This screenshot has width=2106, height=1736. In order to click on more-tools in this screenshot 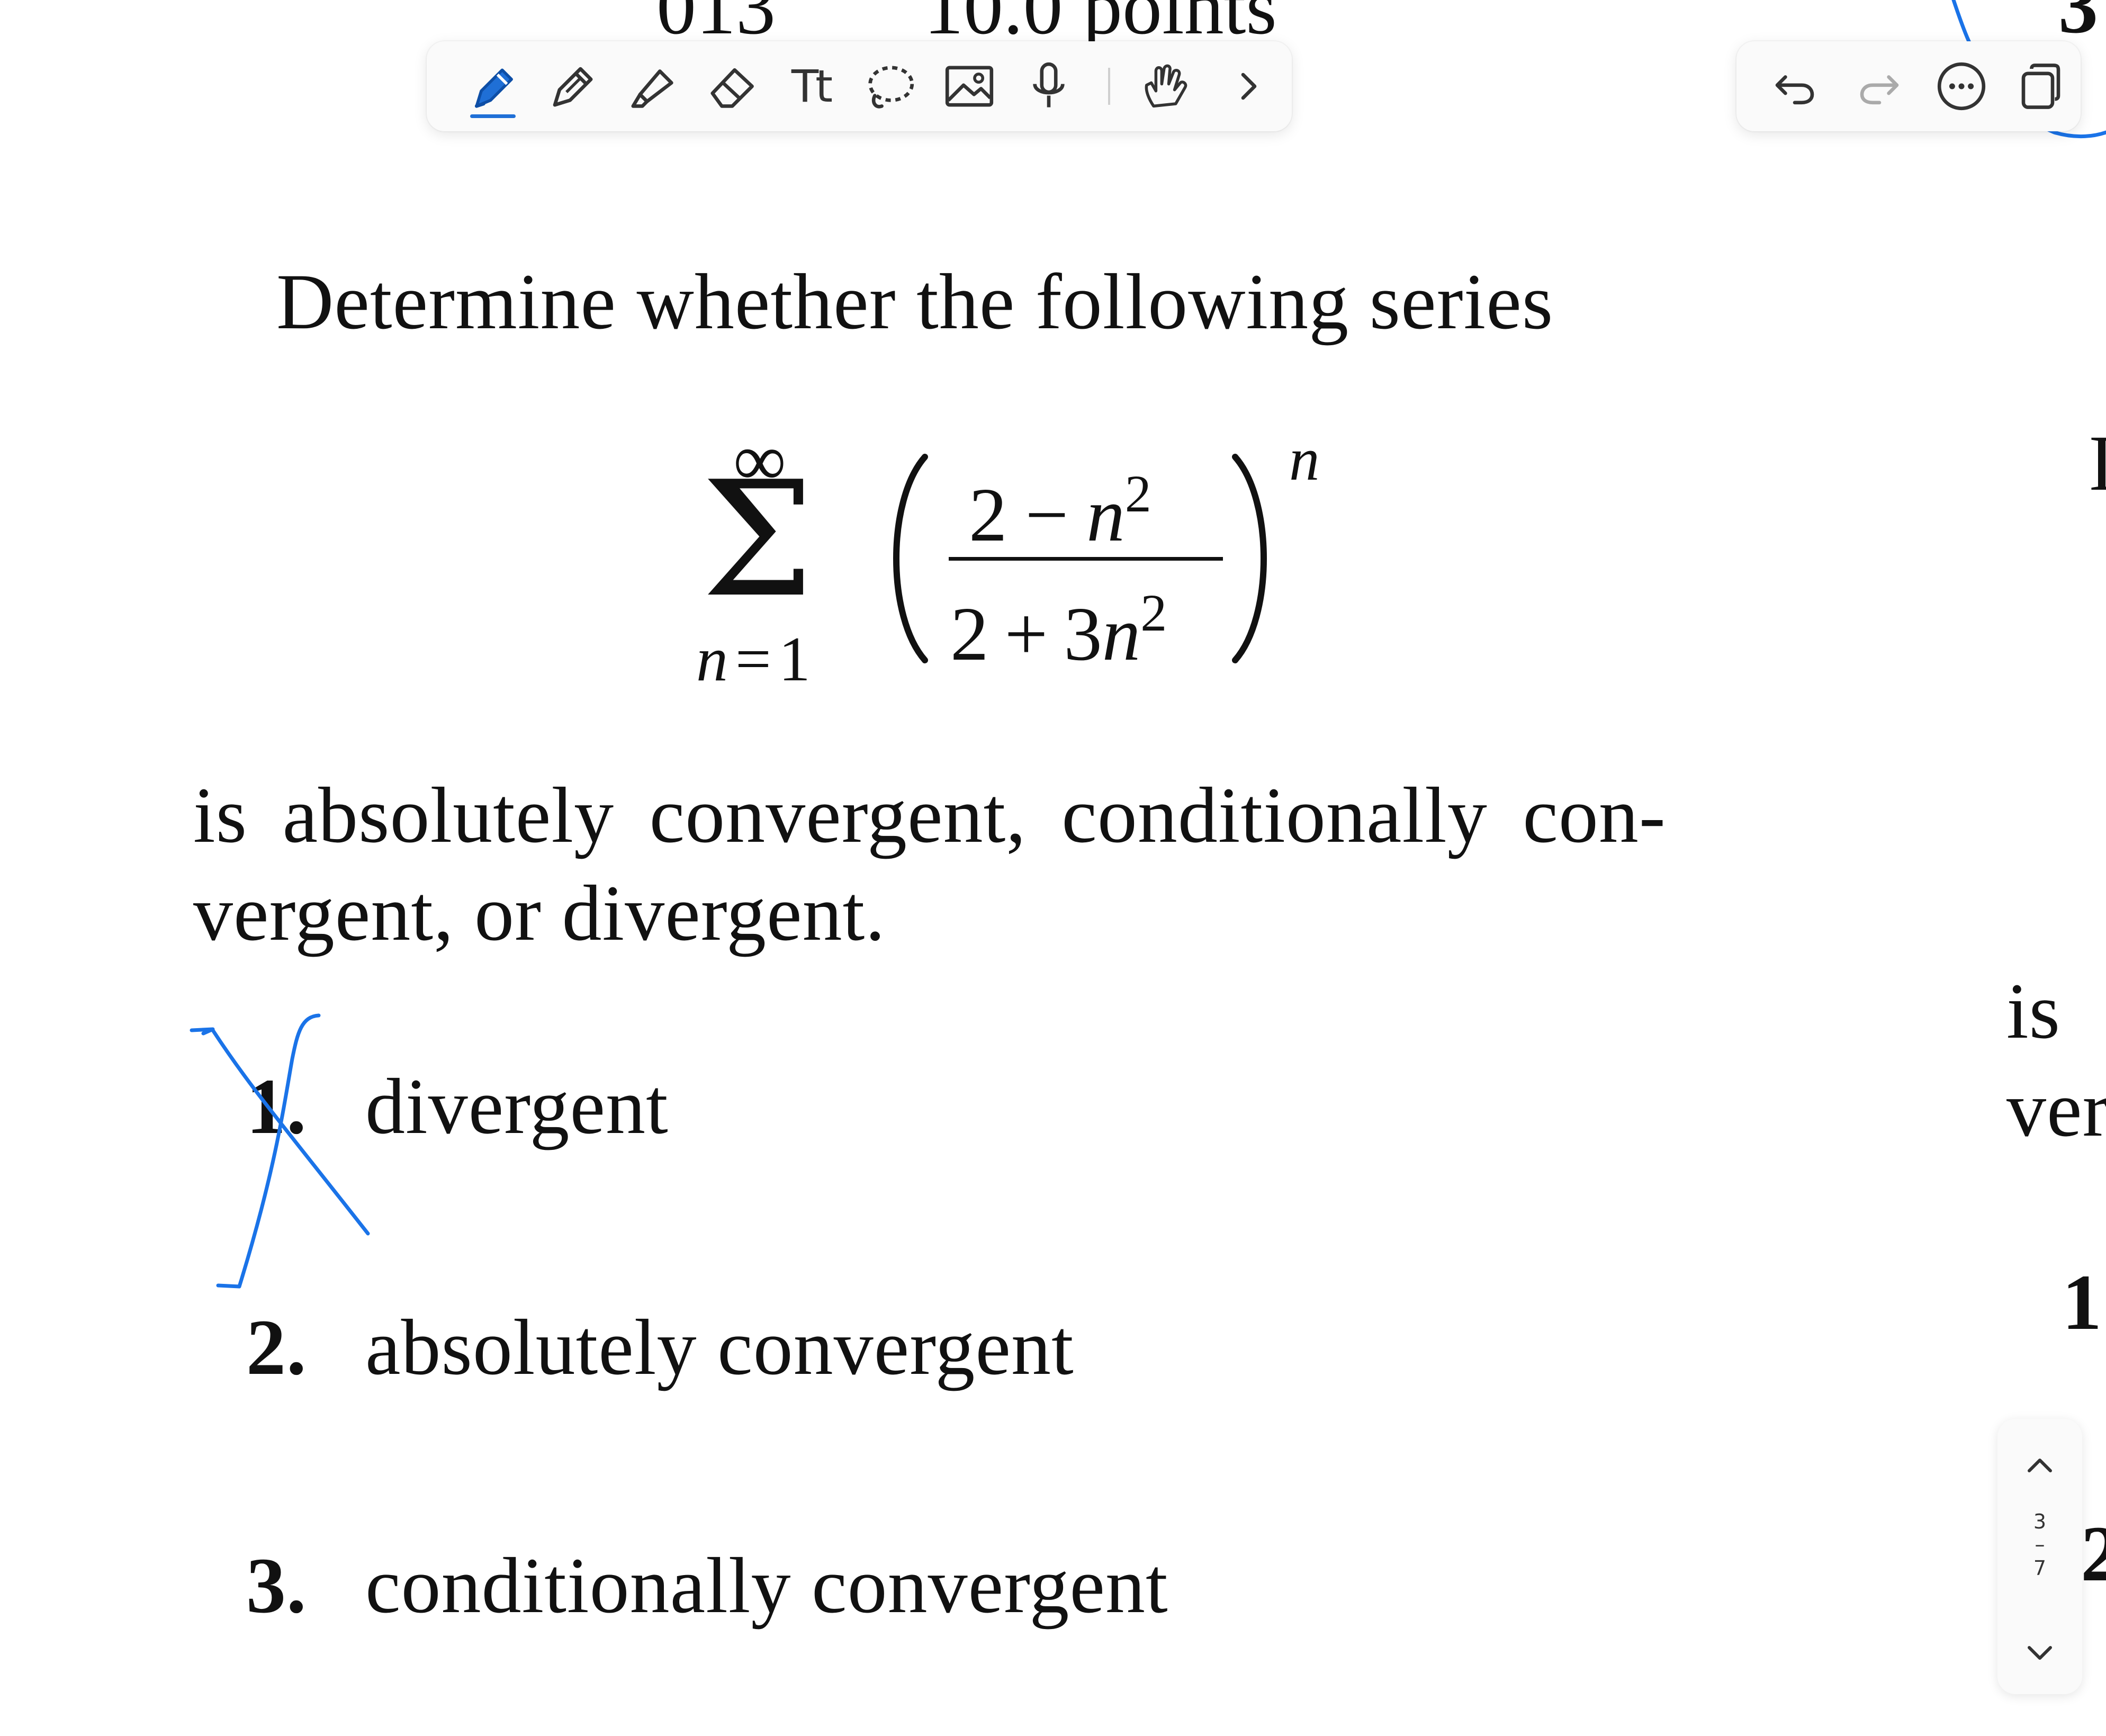, I will do `click(1248, 86)`.